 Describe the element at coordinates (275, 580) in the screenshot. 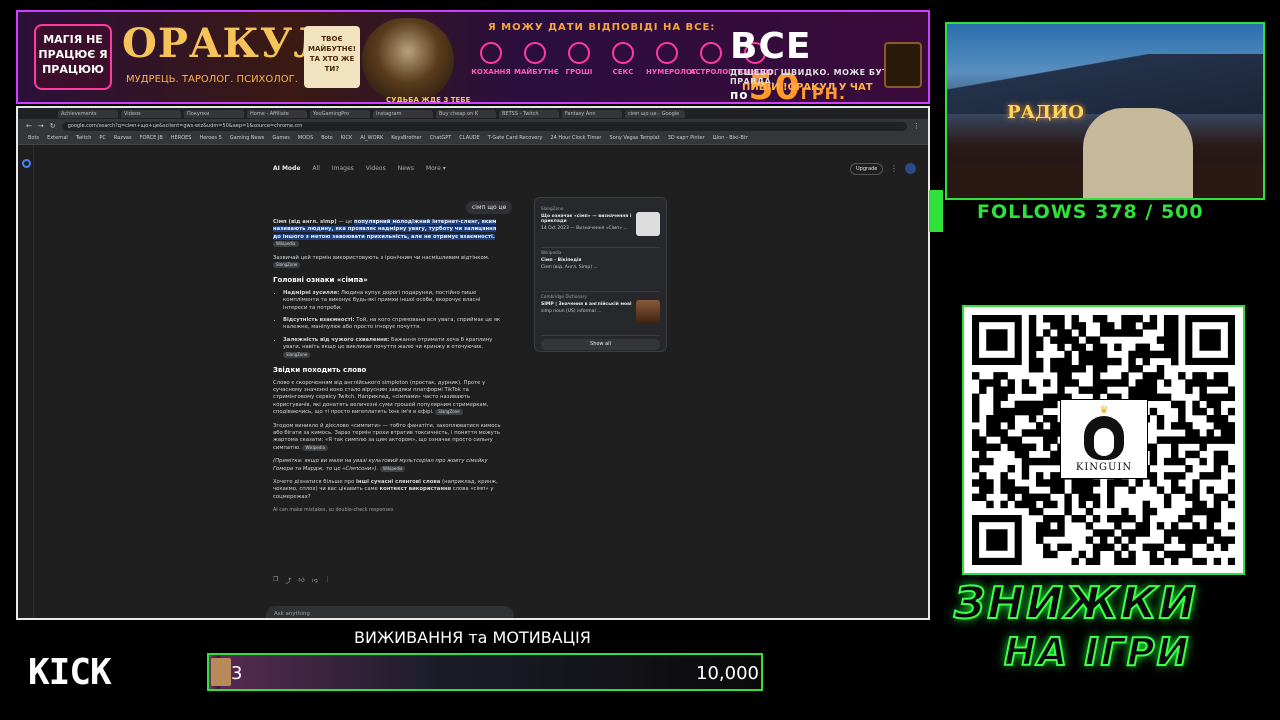

I see `copy-icon: ❐` at that location.